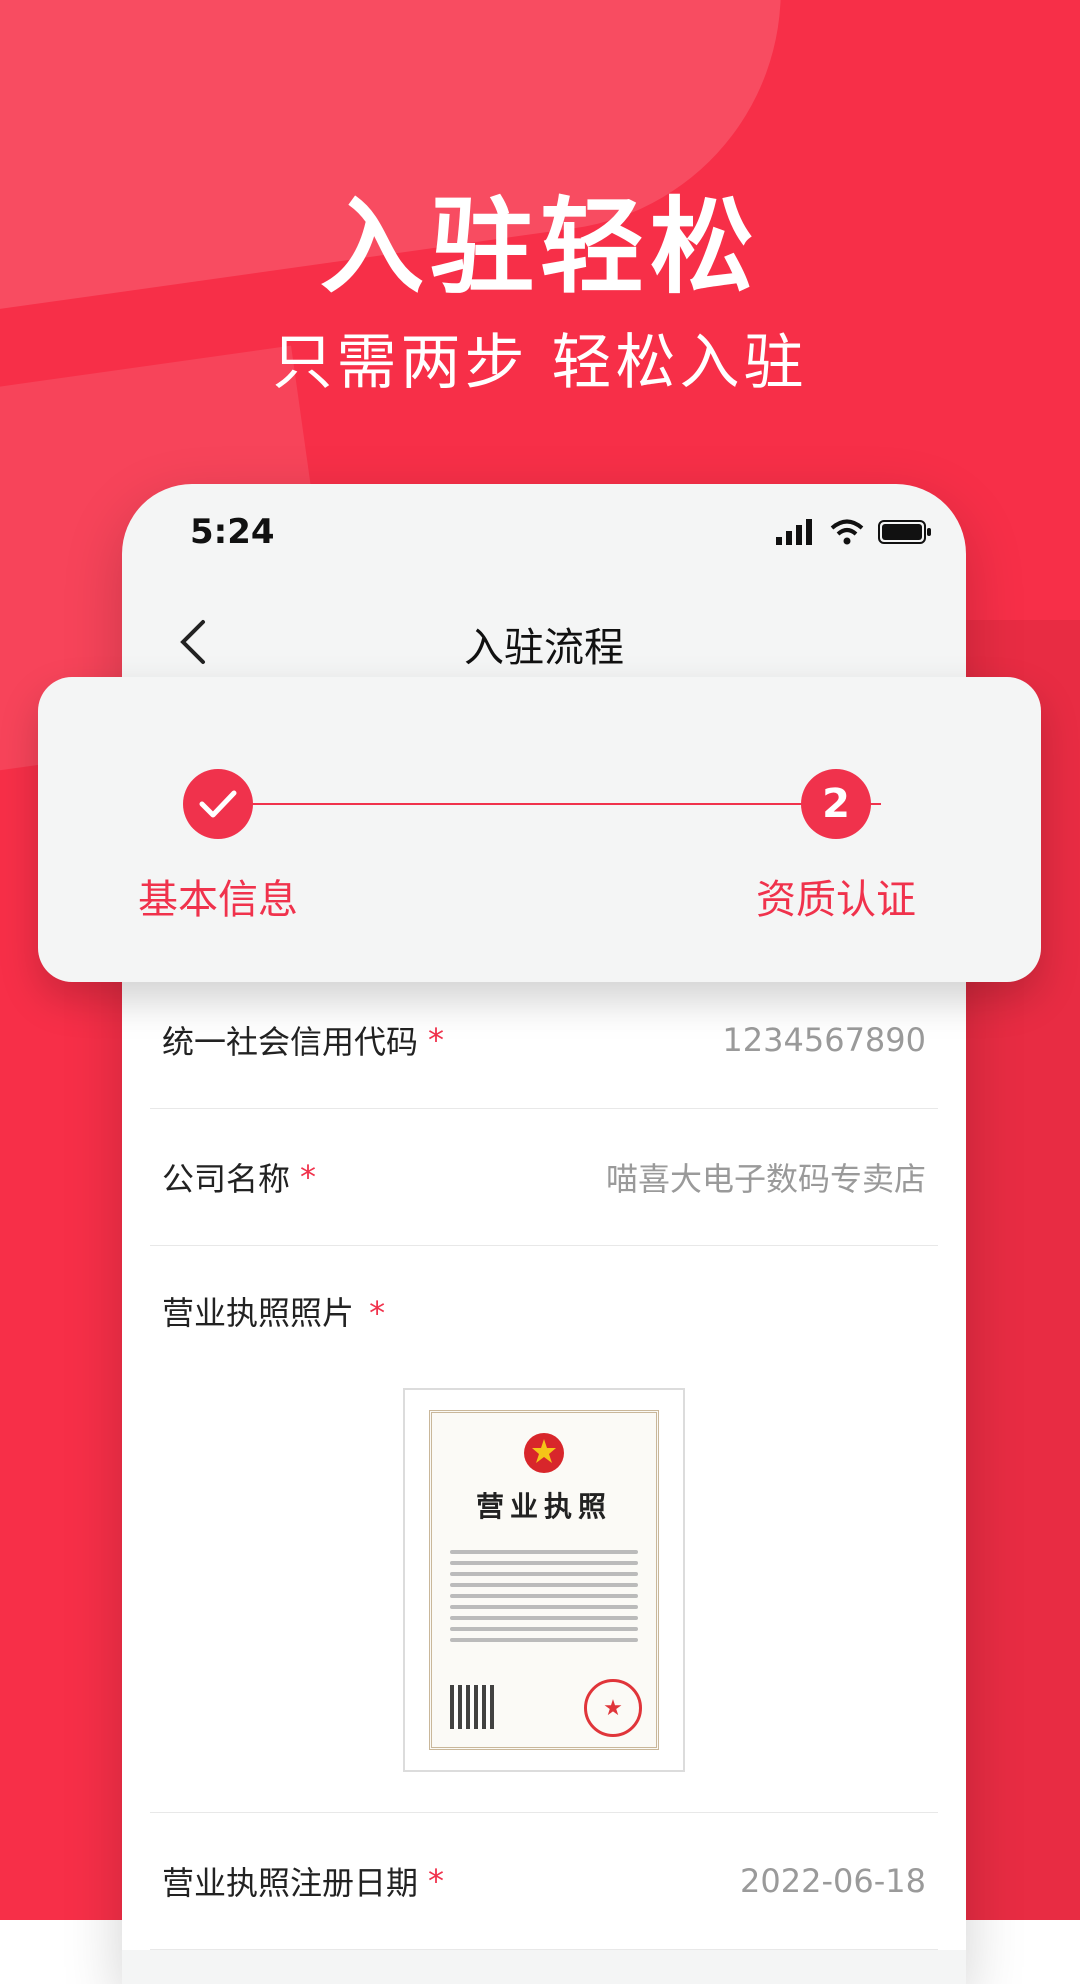  Describe the element at coordinates (290, 1883) in the screenshot. I see `register-date-label: 营业执照注册日期` at that location.